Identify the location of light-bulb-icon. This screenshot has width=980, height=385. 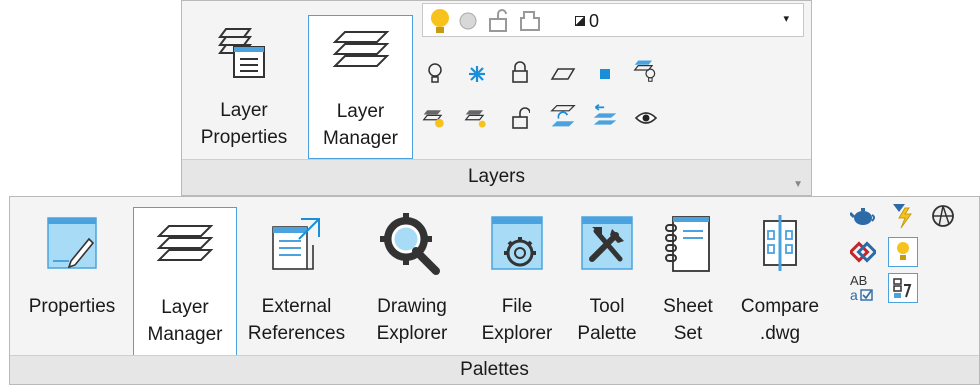
(903, 252).